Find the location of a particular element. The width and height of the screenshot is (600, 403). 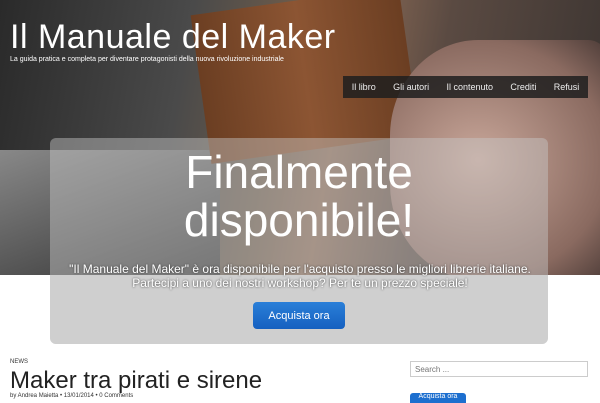

nav-item-refusi: Refusi is located at coordinates (567, 87).